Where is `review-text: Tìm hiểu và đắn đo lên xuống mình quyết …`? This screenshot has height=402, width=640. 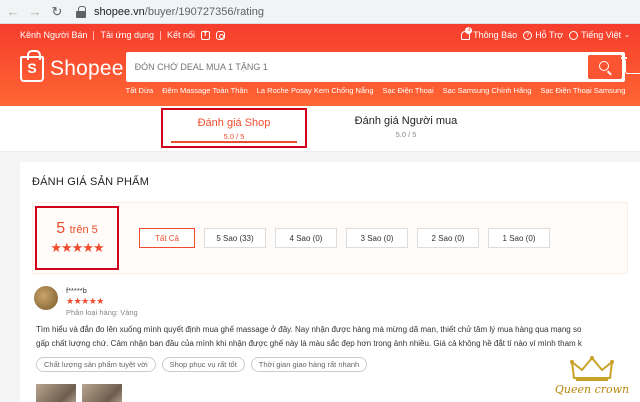 review-text: Tìm hiểu và đắn đo lên xuống mình quyết … is located at coordinates (309, 336).